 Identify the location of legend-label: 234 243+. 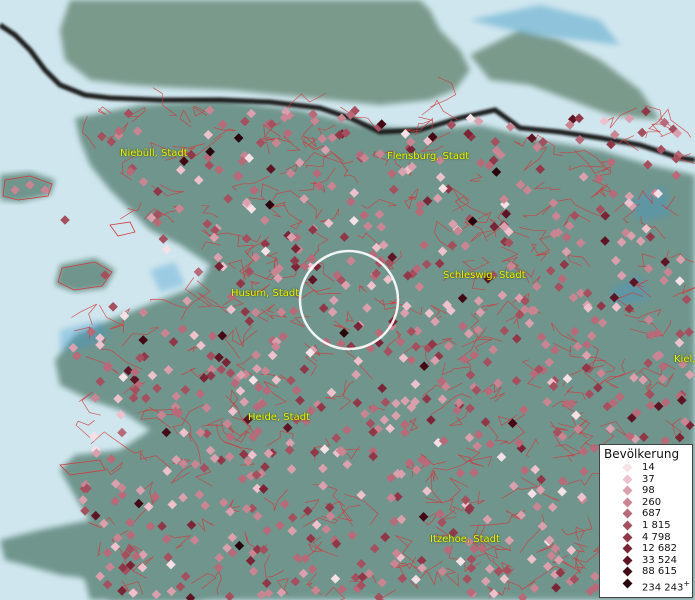
(666, 586).